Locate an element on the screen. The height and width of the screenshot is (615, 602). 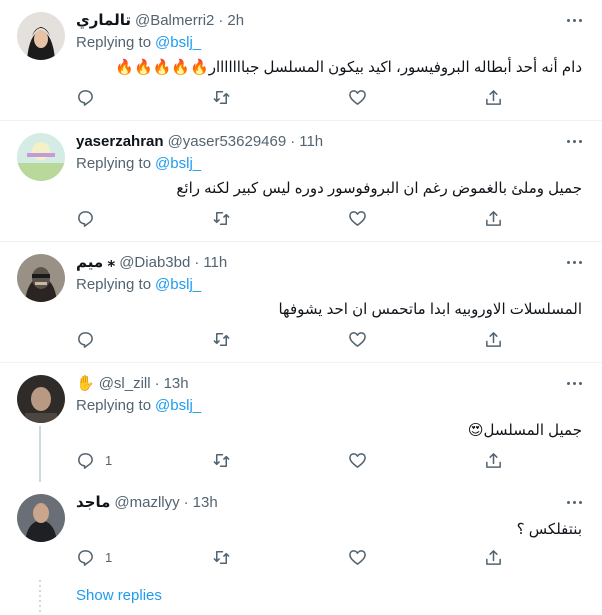
display-name: تالماري is located at coordinates (103, 20).